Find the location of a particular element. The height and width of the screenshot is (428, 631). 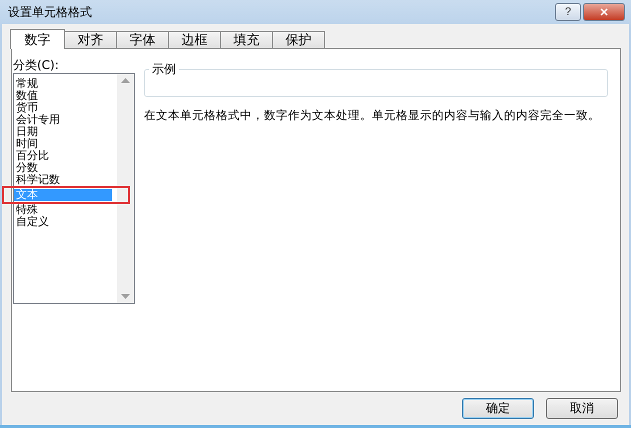

description-text: 在文本单元格格式中，数字作为文本处理。单元格显示的内容与输入的内容完全一致。 is located at coordinates (372, 115).